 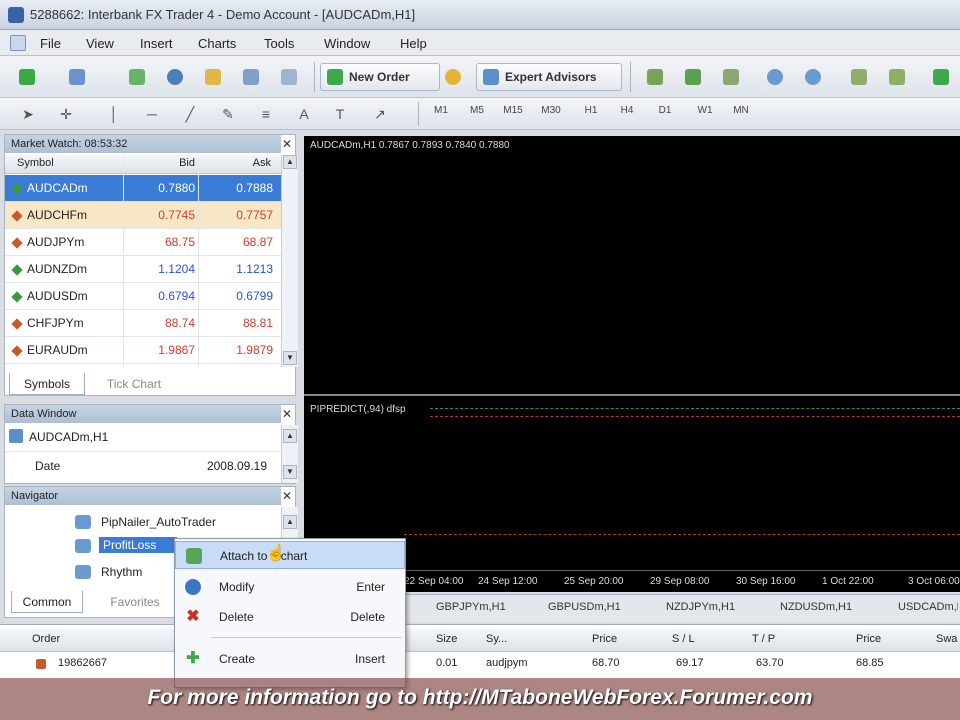 What do you see at coordinates (434, 581) in the screenshot?
I see `time-label: 22 Sep 04:00` at bounding box center [434, 581].